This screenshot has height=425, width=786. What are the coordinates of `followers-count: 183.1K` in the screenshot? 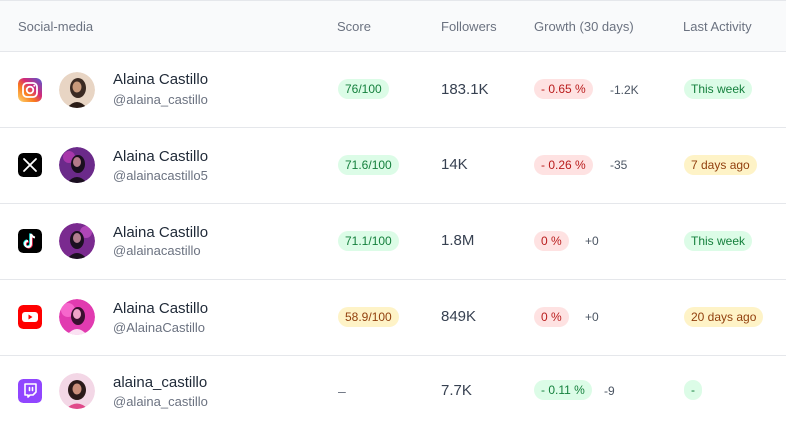 It's located at (465, 89).